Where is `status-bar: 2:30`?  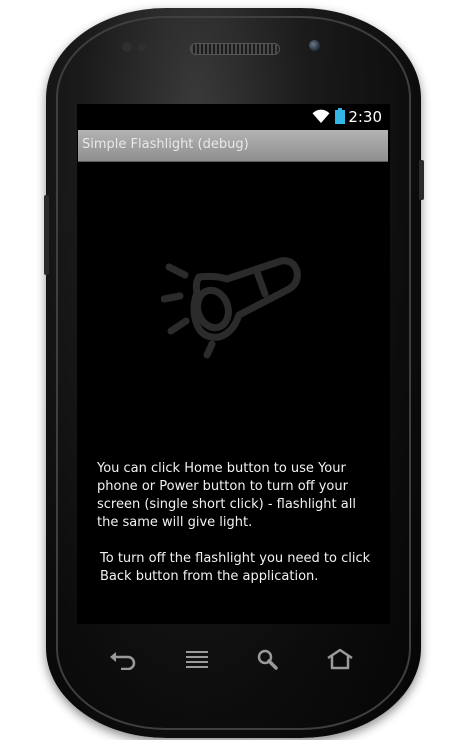 status-bar: 2:30 is located at coordinates (233, 116).